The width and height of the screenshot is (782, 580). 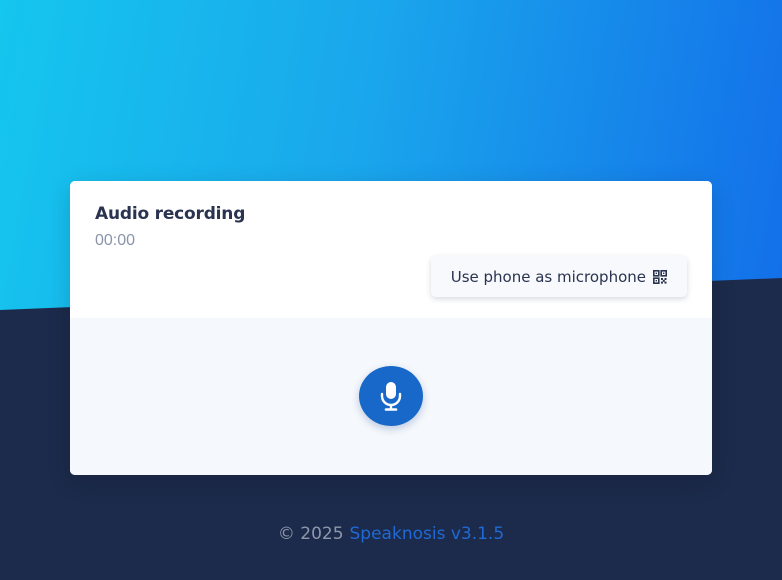 I want to click on microphone-icon, so click(x=391, y=396).